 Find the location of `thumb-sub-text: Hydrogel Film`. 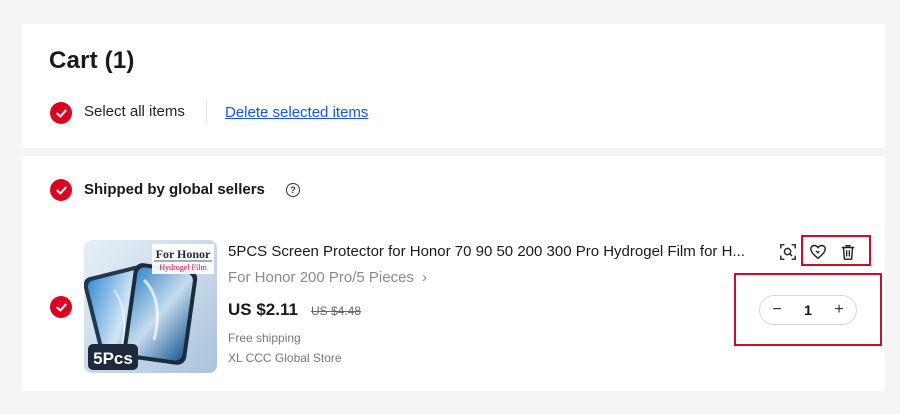

thumb-sub-text: Hydrogel Film is located at coordinates (183, 267).